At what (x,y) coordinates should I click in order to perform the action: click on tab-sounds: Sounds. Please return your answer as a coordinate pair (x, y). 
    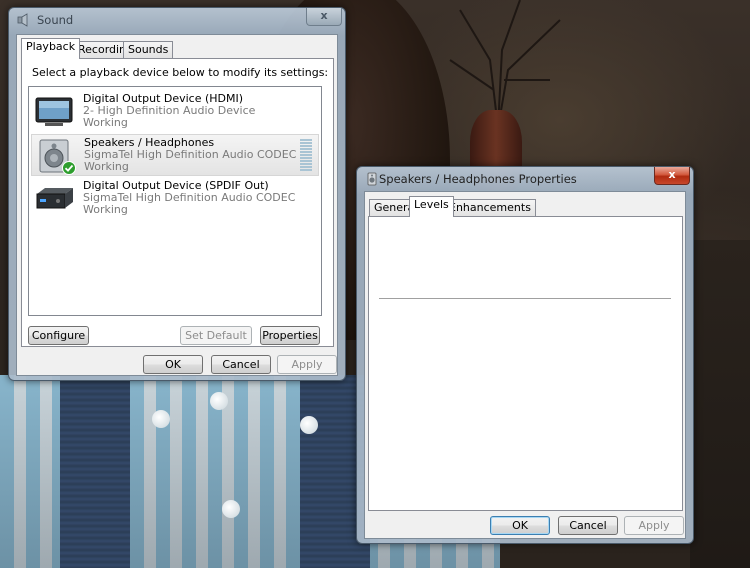
    Looking at the image, I should click on (148, 50).